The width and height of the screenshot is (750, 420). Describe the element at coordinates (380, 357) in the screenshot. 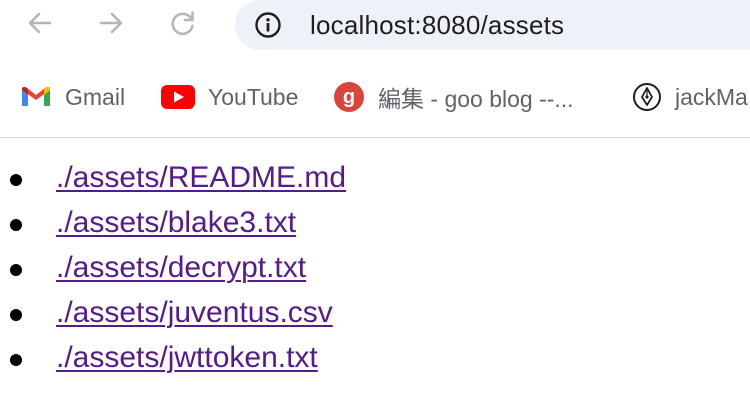

I see `list-item: ./assets/jwttoken.txt` at that location.